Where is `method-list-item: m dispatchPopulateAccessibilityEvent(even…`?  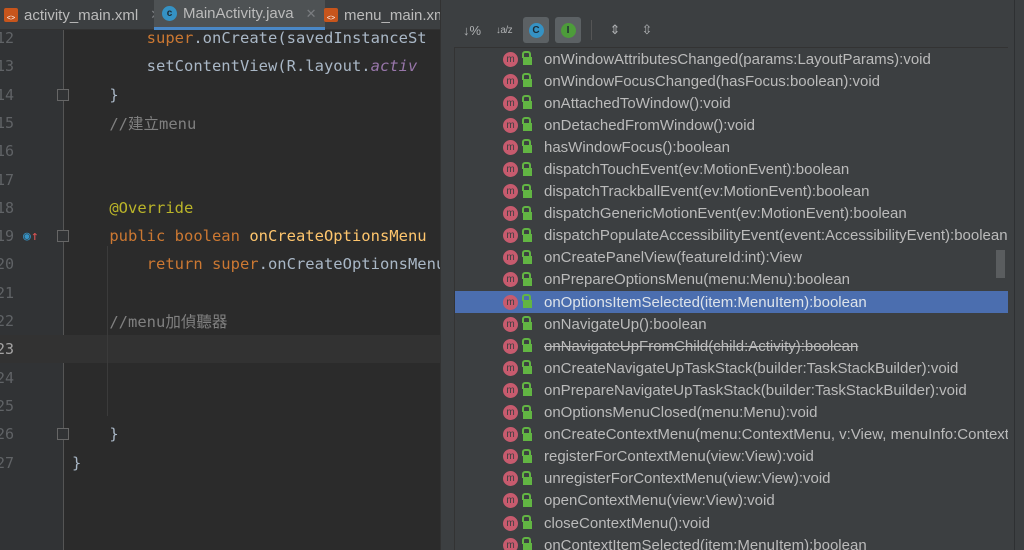
method-list-item: m dispatchPopulateAccessibilityEvent(even… is located at coordinates (731, 236).